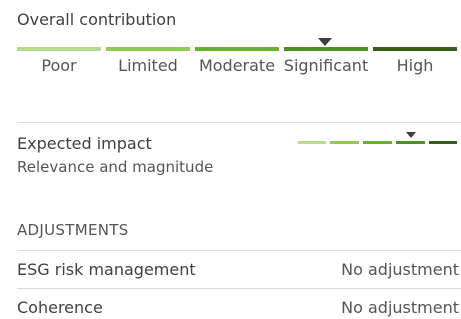 This screenshot has height=319, width=461. What do you see at coordinates (60, 307) in the screenshot?
I see `adjustment-row-label: Coherence` at bounding box center [60, 307].